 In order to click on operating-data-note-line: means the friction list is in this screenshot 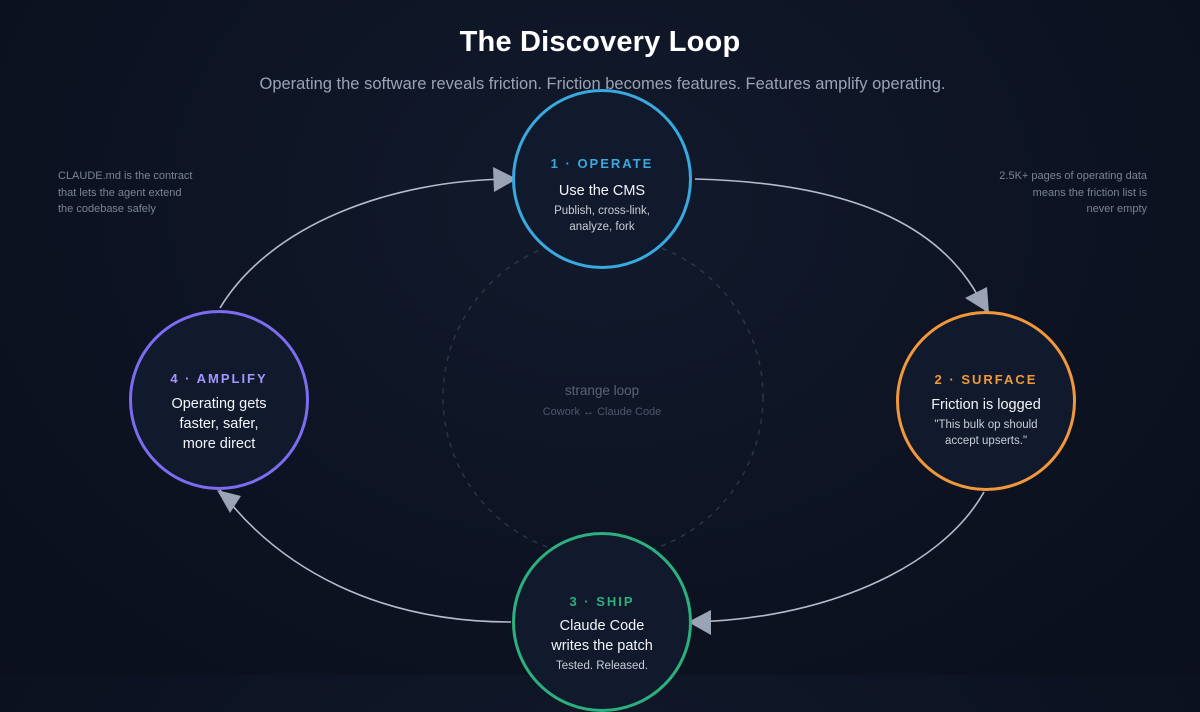, I will do `click(1089, 192)`.